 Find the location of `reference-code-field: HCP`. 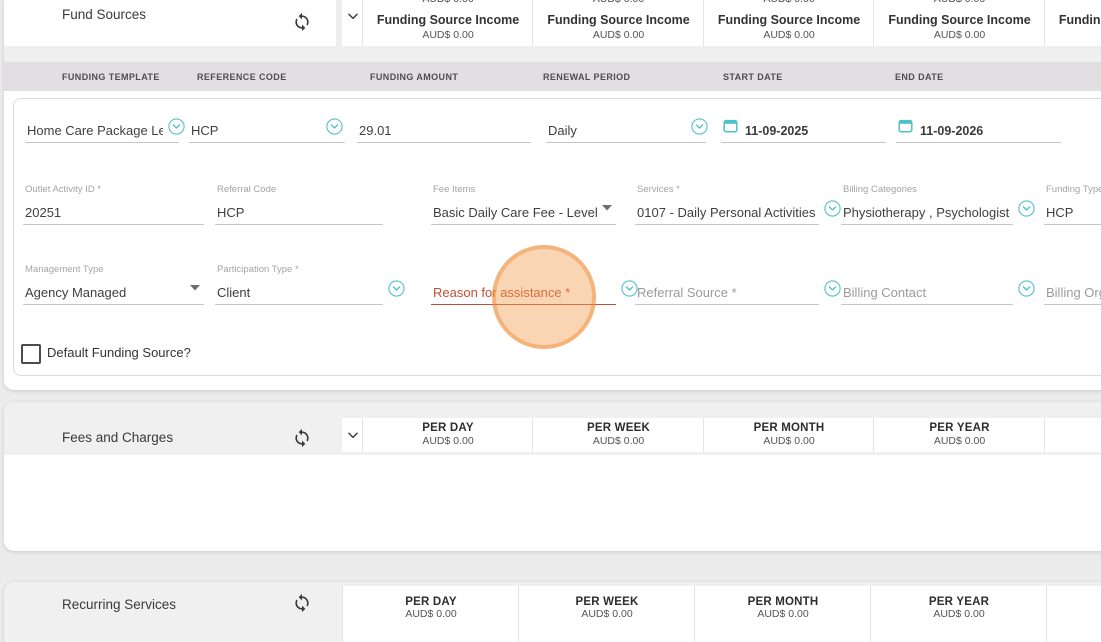

reference-code-field: HCP is located at coordinates (267, 129).